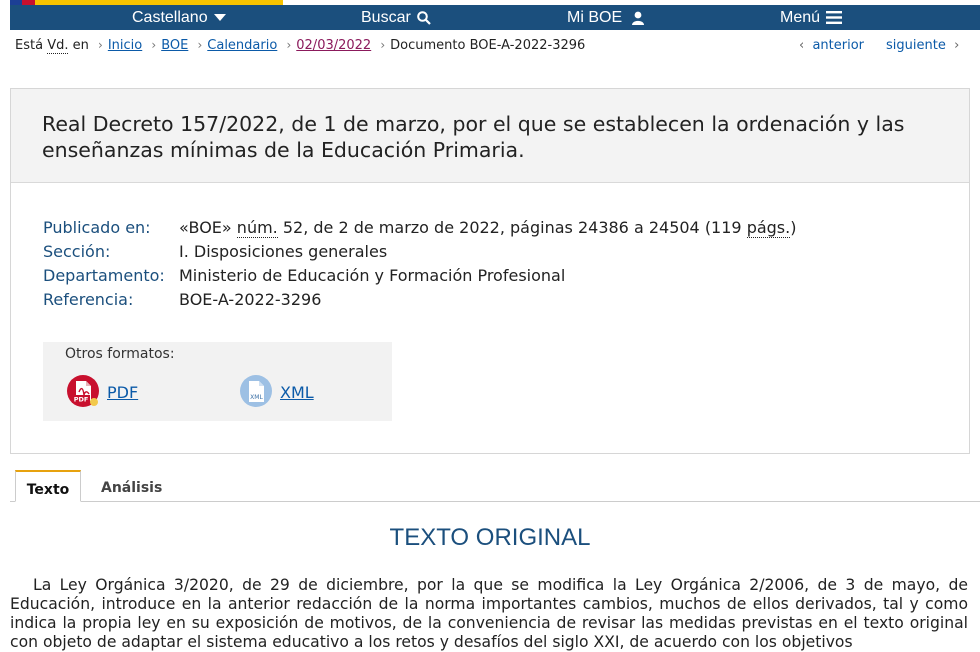 The image size is (980, 652). I want to click on section-label: Sección:, so click(77, 251).